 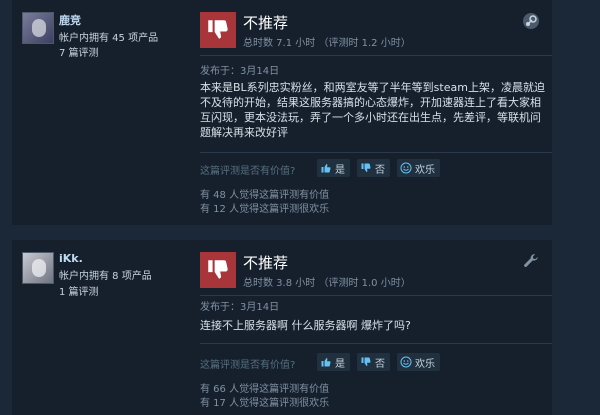 What do you see at coordinates (327, 283) in the screenshot?
I see `playtime: 总时数 3.8 小时 （评测时 1.0 小时）` at bounding box center [327, 283].